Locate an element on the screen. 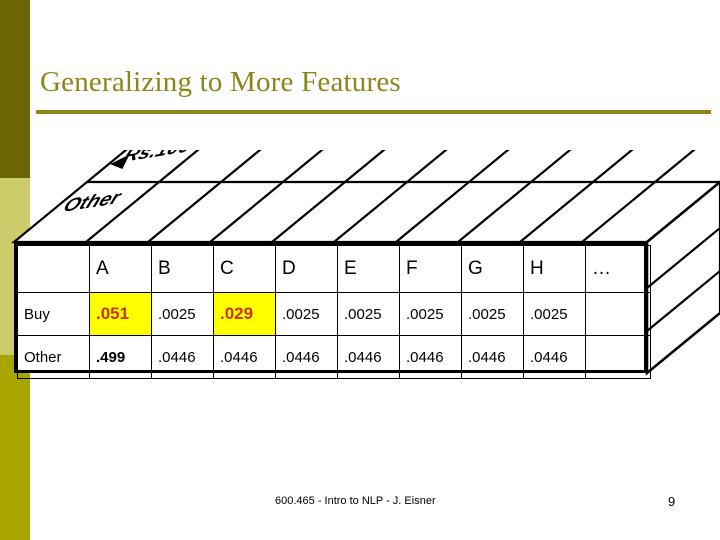  cell-other-h: .0446 is located at coordinates (554, 357).